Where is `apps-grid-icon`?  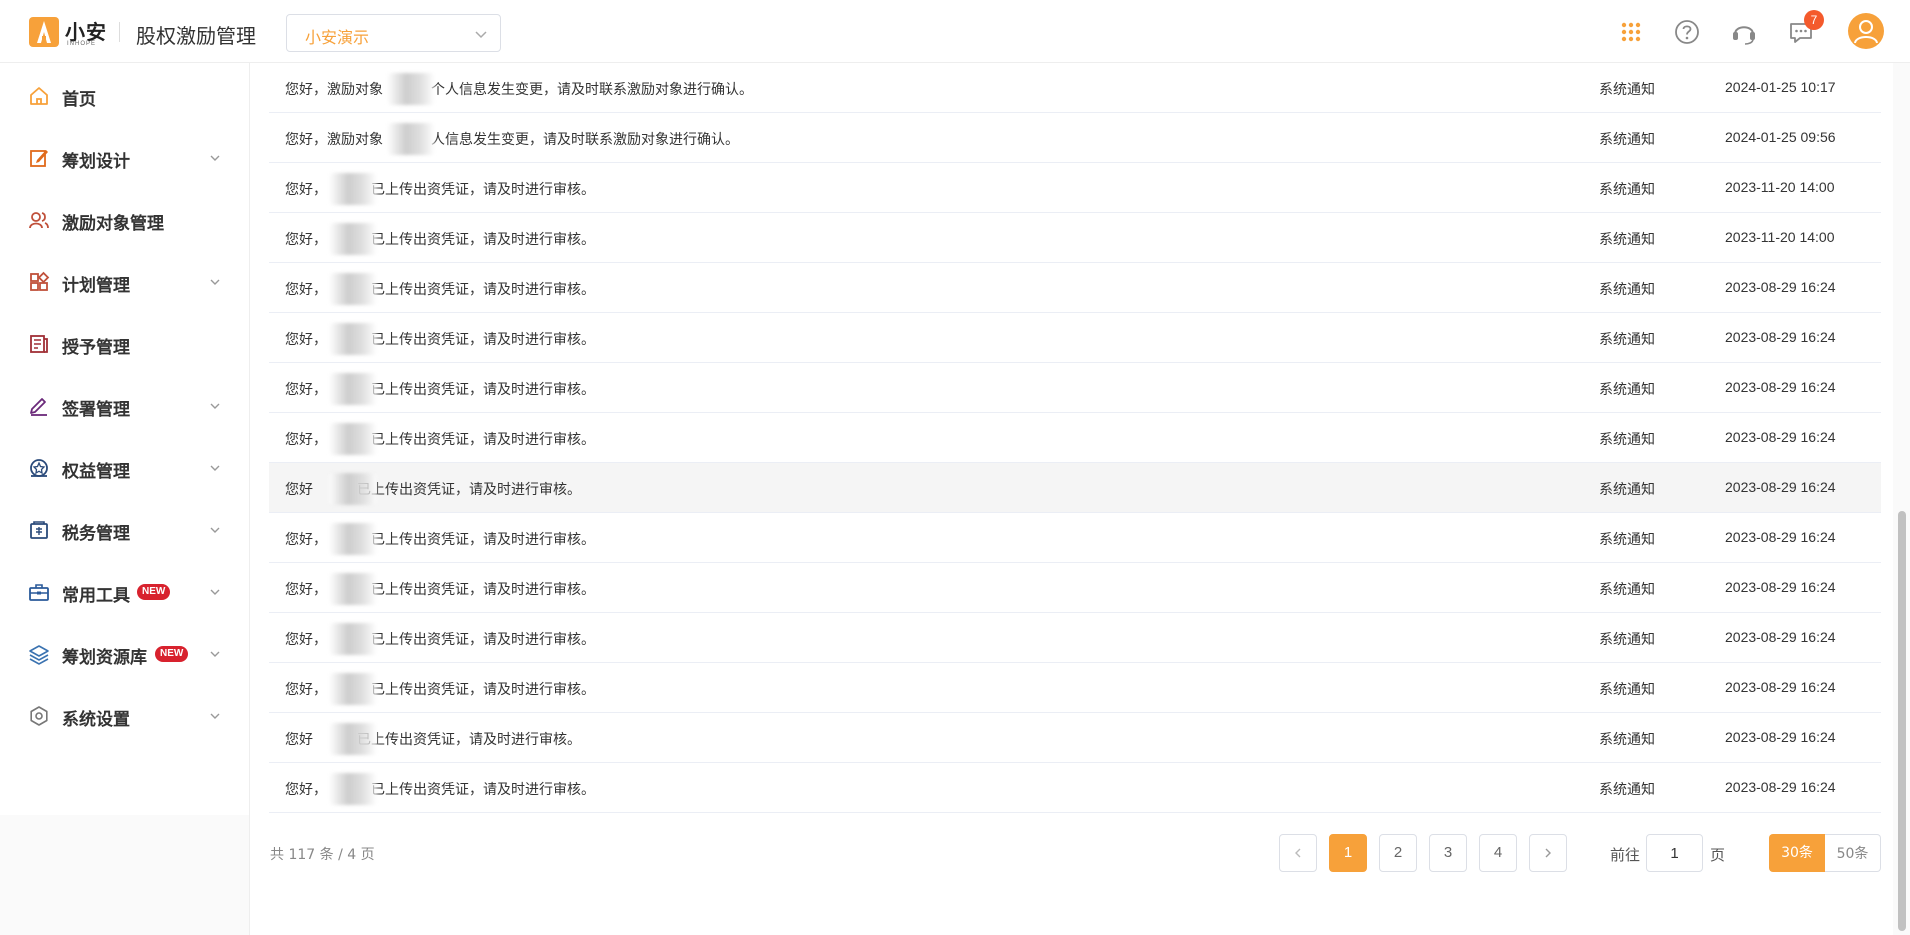 apps-grid-icon is located at coordinates (1631, 32).